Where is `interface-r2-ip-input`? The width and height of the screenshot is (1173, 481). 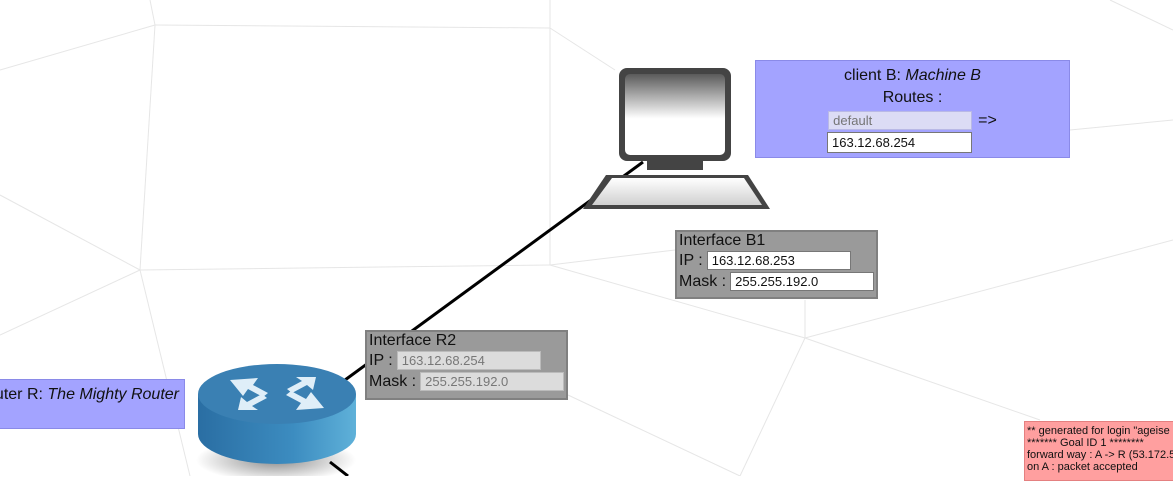 interface-r2-ip-input is located at coordinates (468, 360).